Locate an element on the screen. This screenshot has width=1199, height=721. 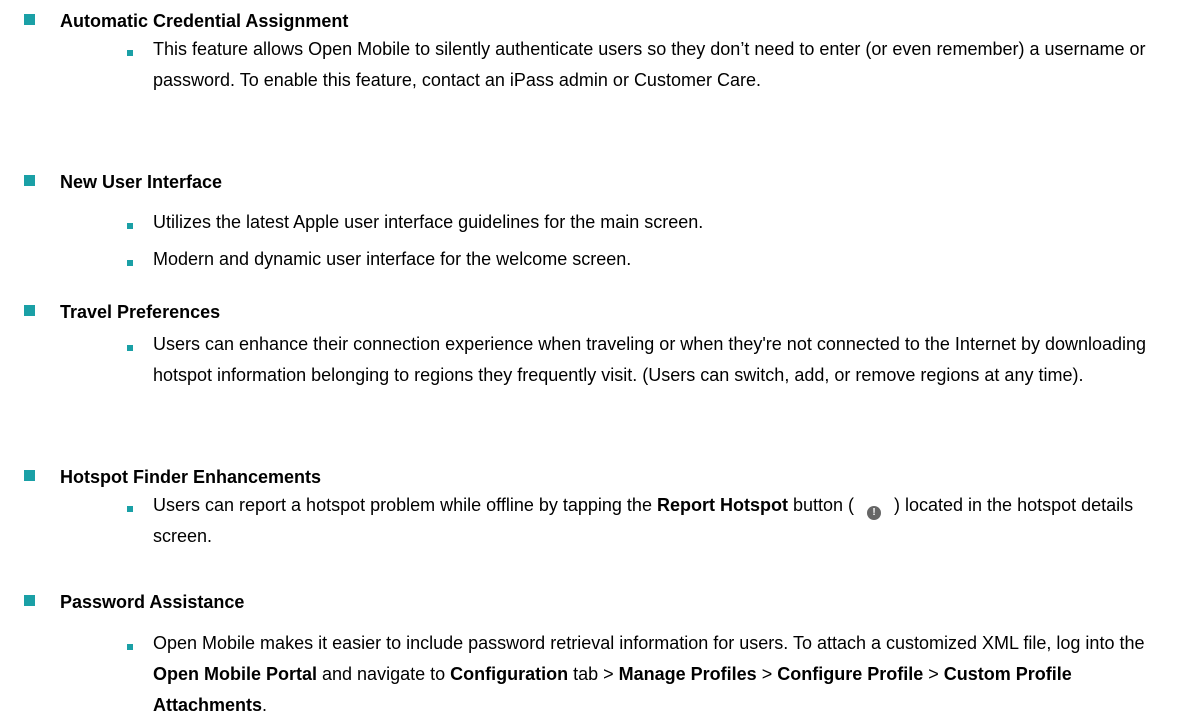
text-run: tab > is located at coordinates (593, 674).